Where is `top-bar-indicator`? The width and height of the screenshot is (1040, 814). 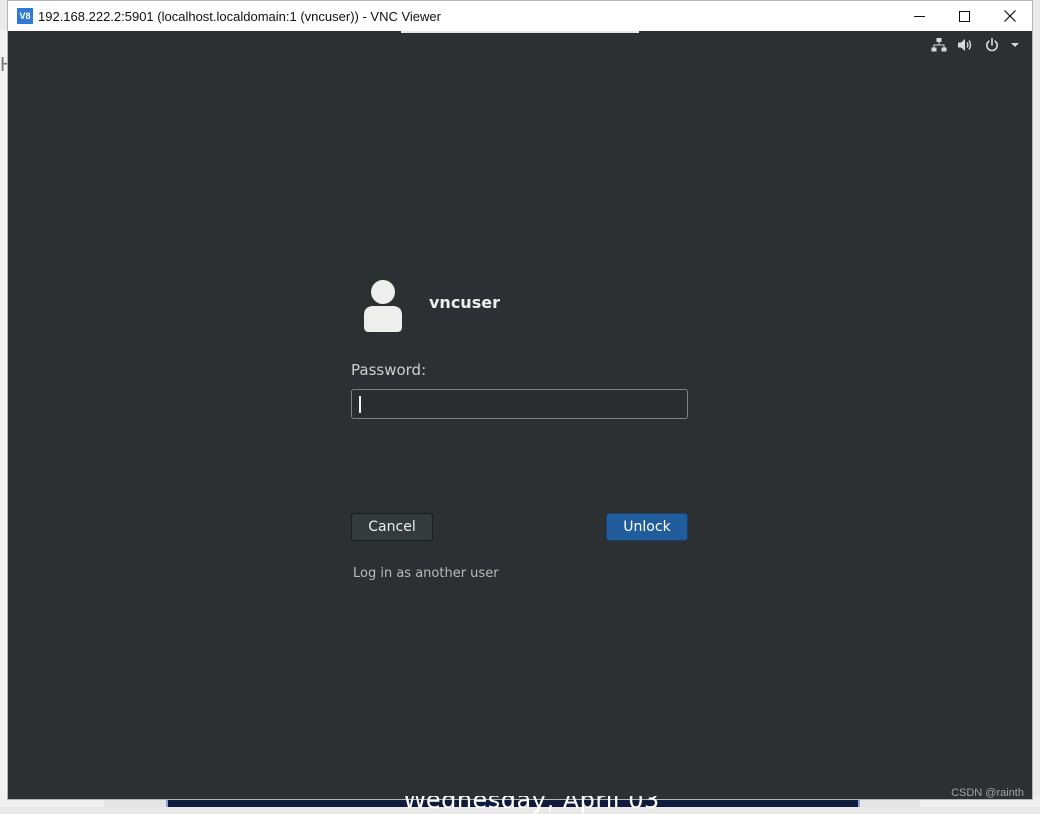
top-bar-indicator is located at coordinates (520, 32).